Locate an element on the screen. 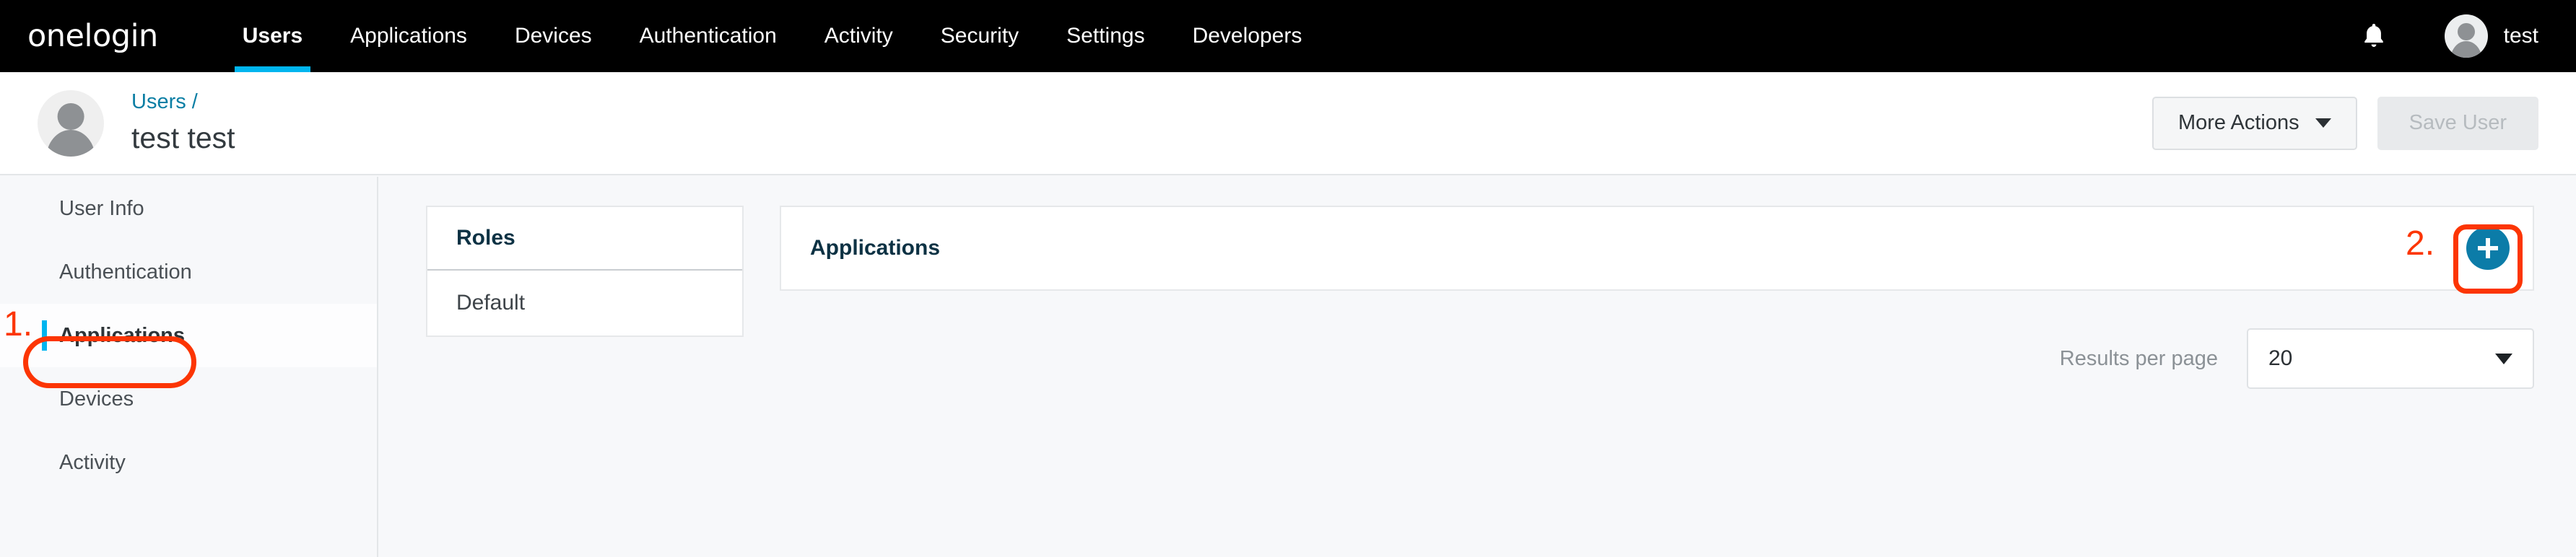  roles-card: Roles Default is located at coordinates (585, 271).